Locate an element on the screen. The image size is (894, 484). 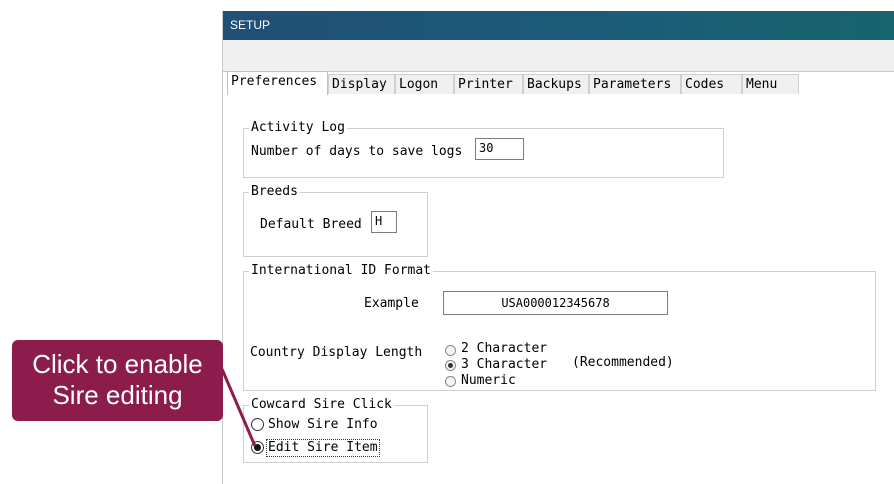
activity-log-legend: Activity Log is located at coordinates (298, 128).